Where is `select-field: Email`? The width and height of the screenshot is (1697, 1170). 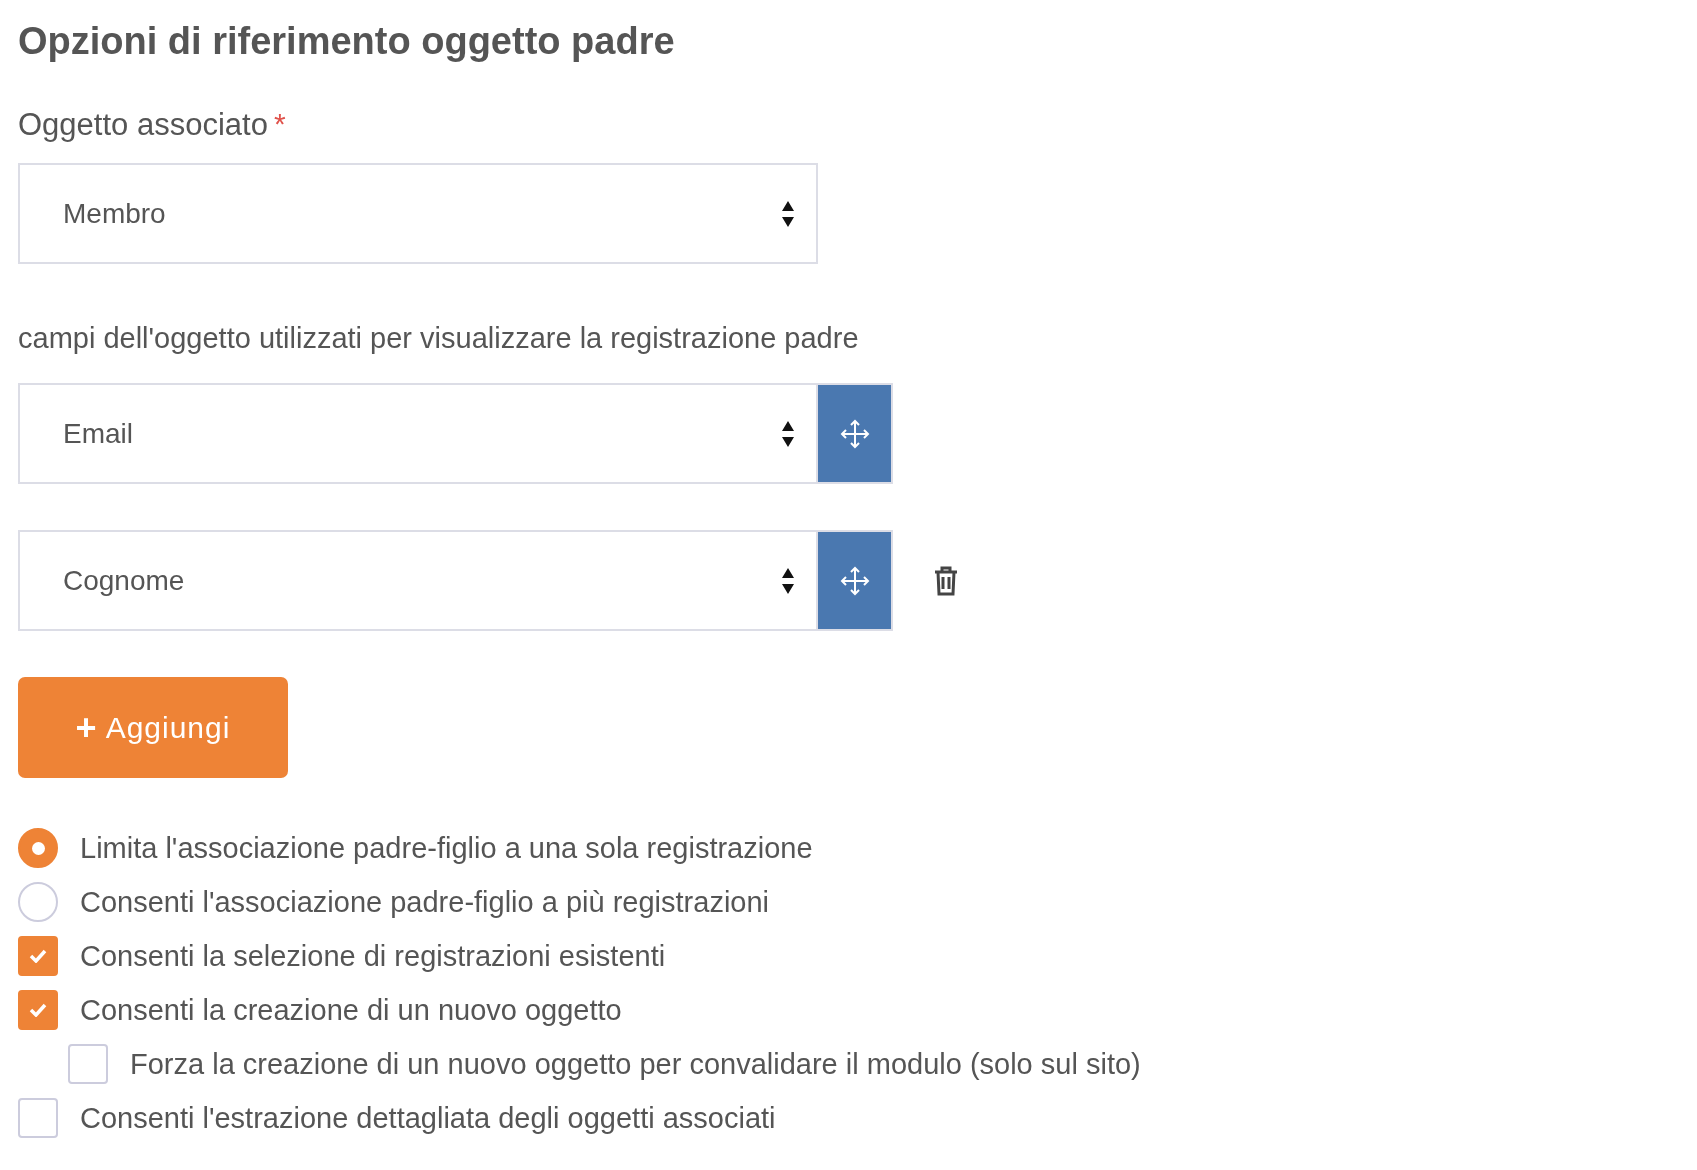 select-field: Email is located at coordinates (418, 433).